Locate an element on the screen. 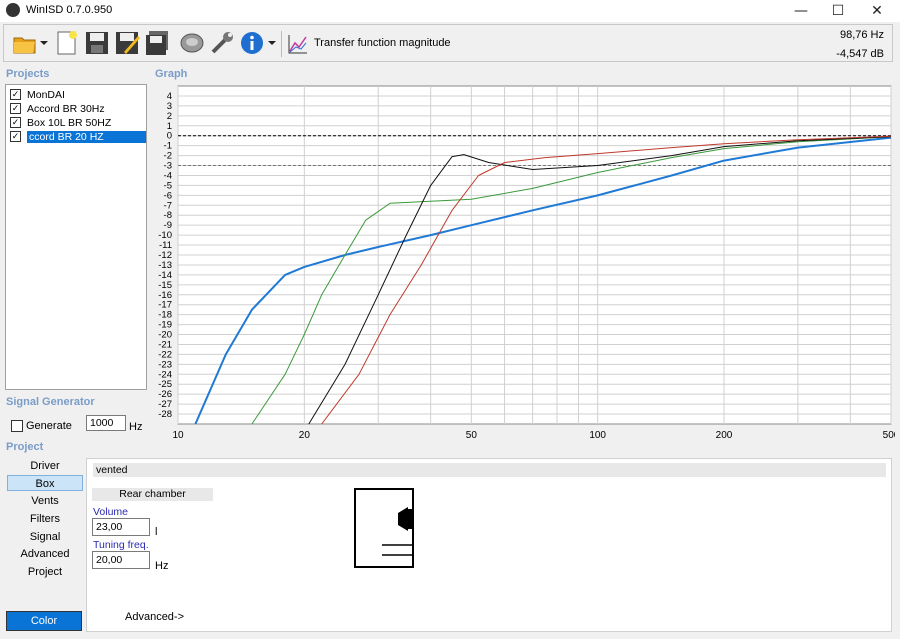 The height and width of the screenshot is (639, 900). generate-checkbox is located at coordinates (17, 426).